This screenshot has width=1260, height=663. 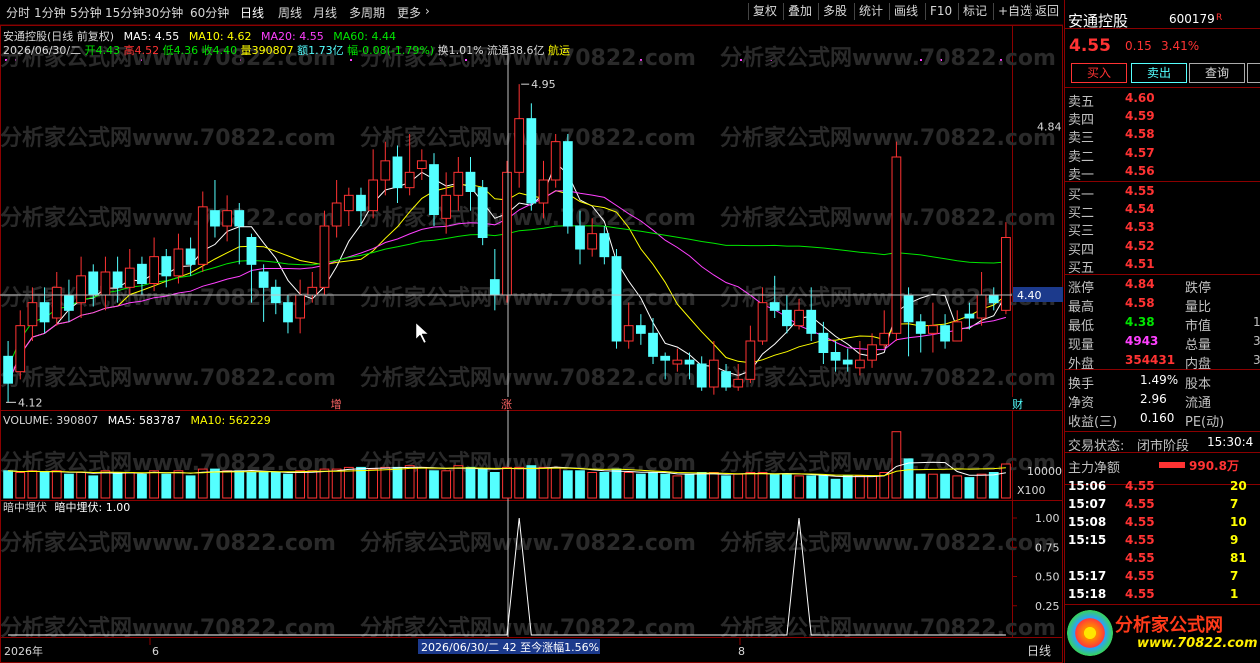 I want to click on toolbar-button-5: F10, so click(x=940, y=11).